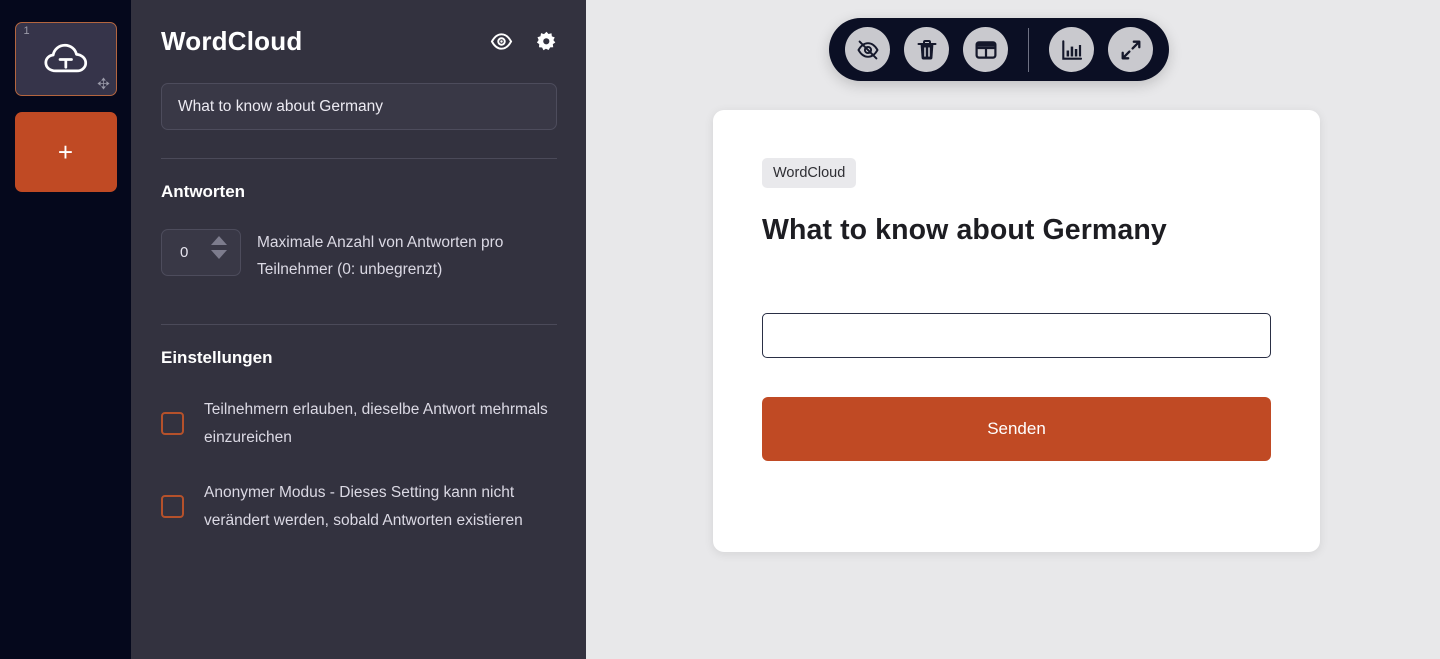  Describe the element at coordinates (1016, 429) in the screenshot. I see `submit-button: Senden` at that location.